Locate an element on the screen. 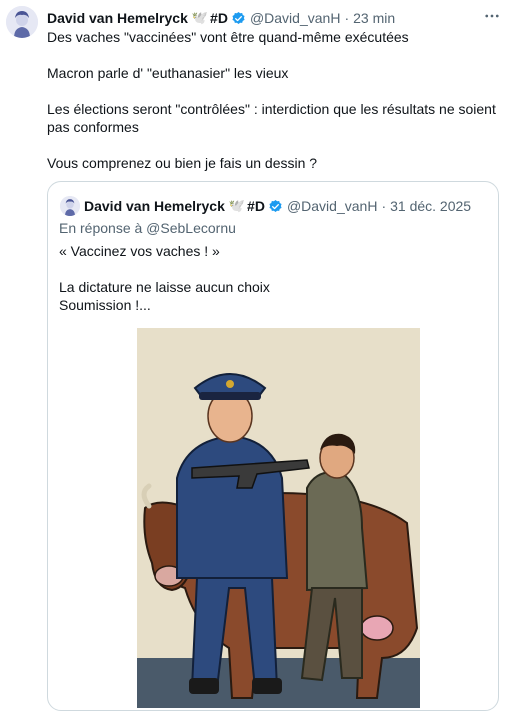 This screenshot has height=711, width=505. reply-to-label: En réponse à @SebLecornu is located at coordinates (147, 228).